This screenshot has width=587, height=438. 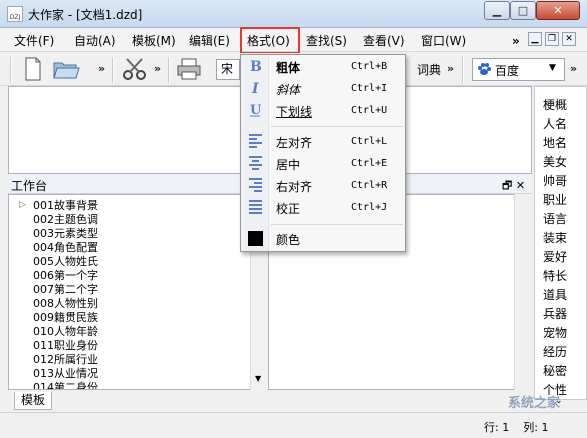 What do you see at coordinates (11, 70) in the screenshot?
I see `toolbar-grip` at bounding box center [11, 70].